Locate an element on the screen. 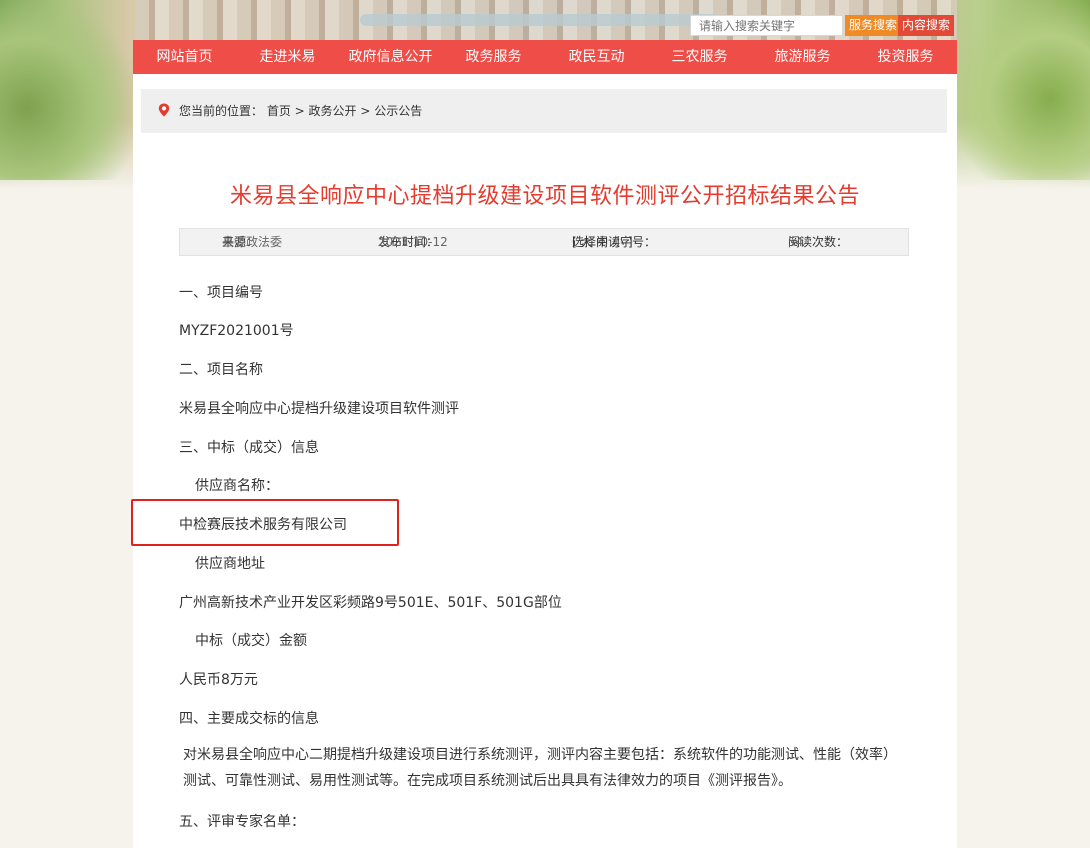 The width and height of the screenshot is (1090, 848). font-size-selector: [ 大 中 小 ] is located at coordinates (602, 242).